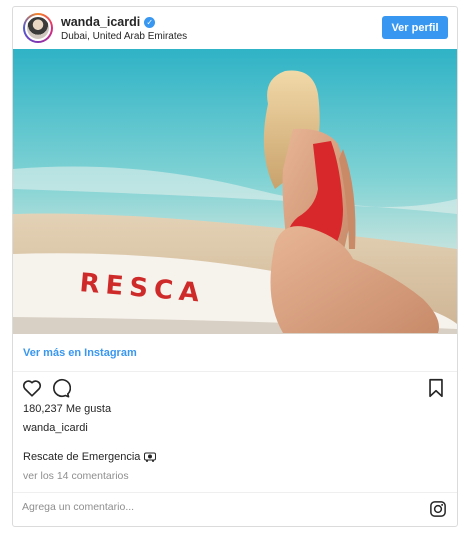  Describe the element at coordinates (124, 36) in the screenshot. I see `location-link: Dubai, United Arab Emirates` at that location.